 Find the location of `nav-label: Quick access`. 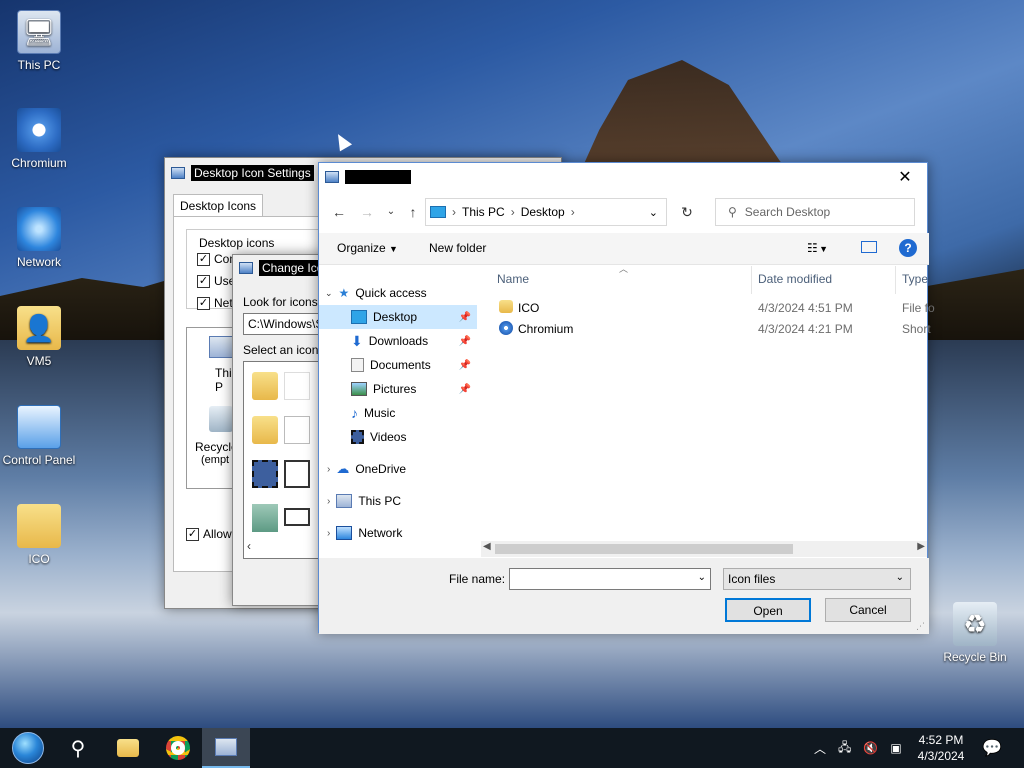

nav-label: Quick access is located at coordinates (391, 293).